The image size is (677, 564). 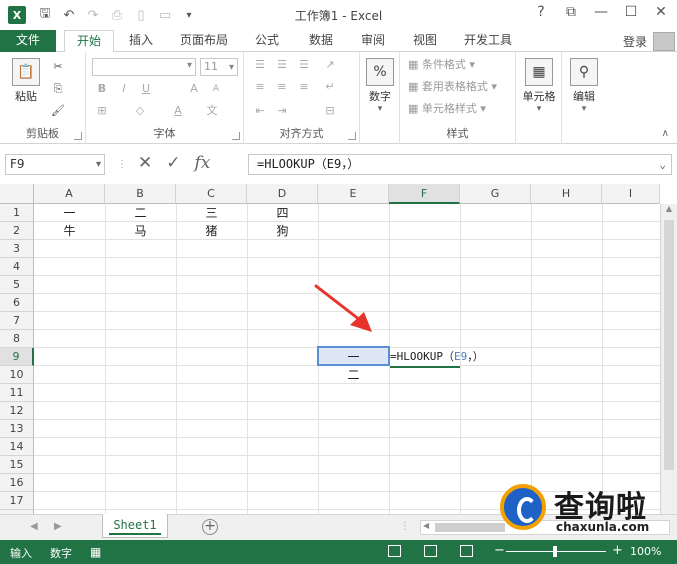 I want to click on formula-input: =HLOOKUP（E9，） ⌄, so click(x=460, y=164).